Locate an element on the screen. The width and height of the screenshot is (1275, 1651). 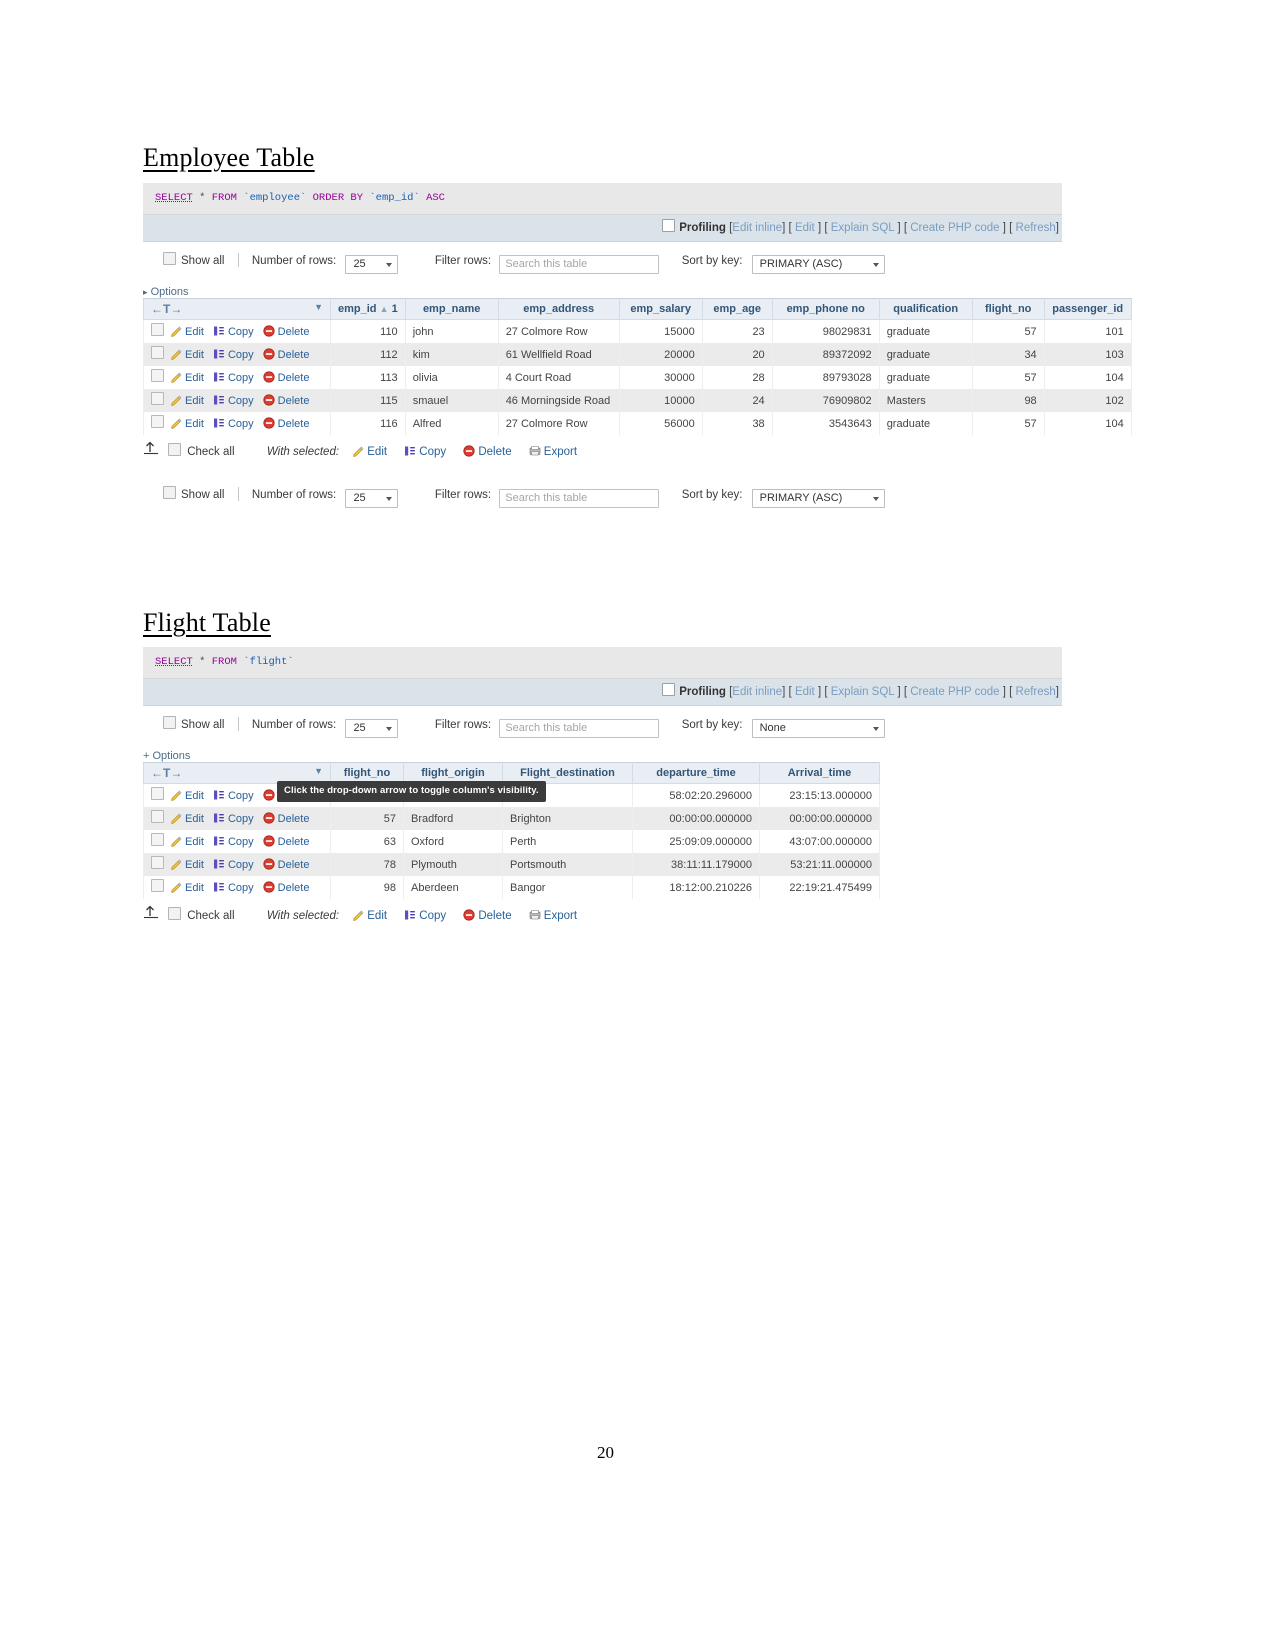
cell-departure-time: 25:09:09.000000 is located at coordinates (696, 841).